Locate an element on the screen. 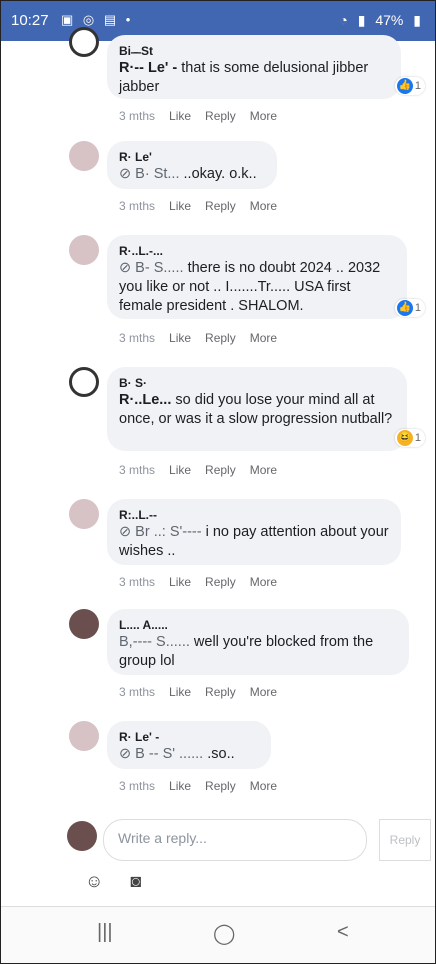  comment-bubble: R· Le' ⊘ B· St... ..okay. o.k.. is located at coordinates (192, 165).